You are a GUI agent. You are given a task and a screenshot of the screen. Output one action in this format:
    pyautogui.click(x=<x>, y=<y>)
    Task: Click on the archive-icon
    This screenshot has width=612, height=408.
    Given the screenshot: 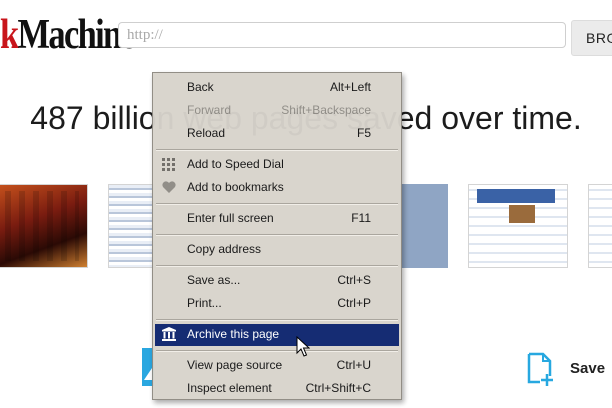 What is the action you would take?
    pyautogui.click(x=169, y=334)
    